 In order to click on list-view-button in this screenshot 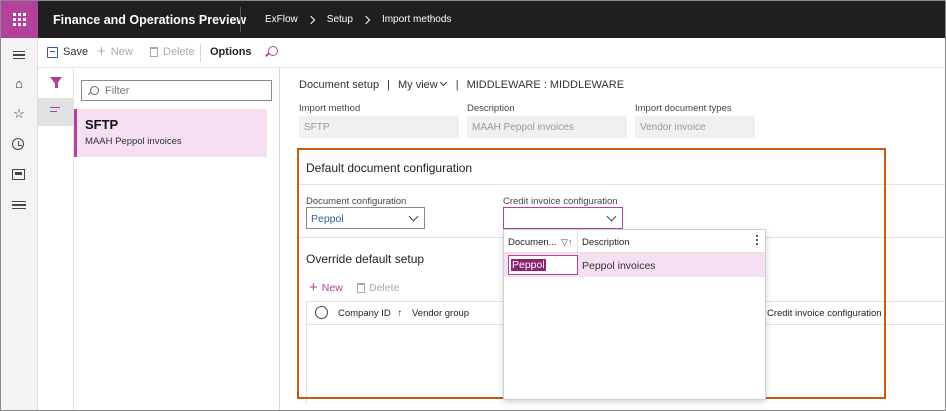, I will do `click(56, 112)`.